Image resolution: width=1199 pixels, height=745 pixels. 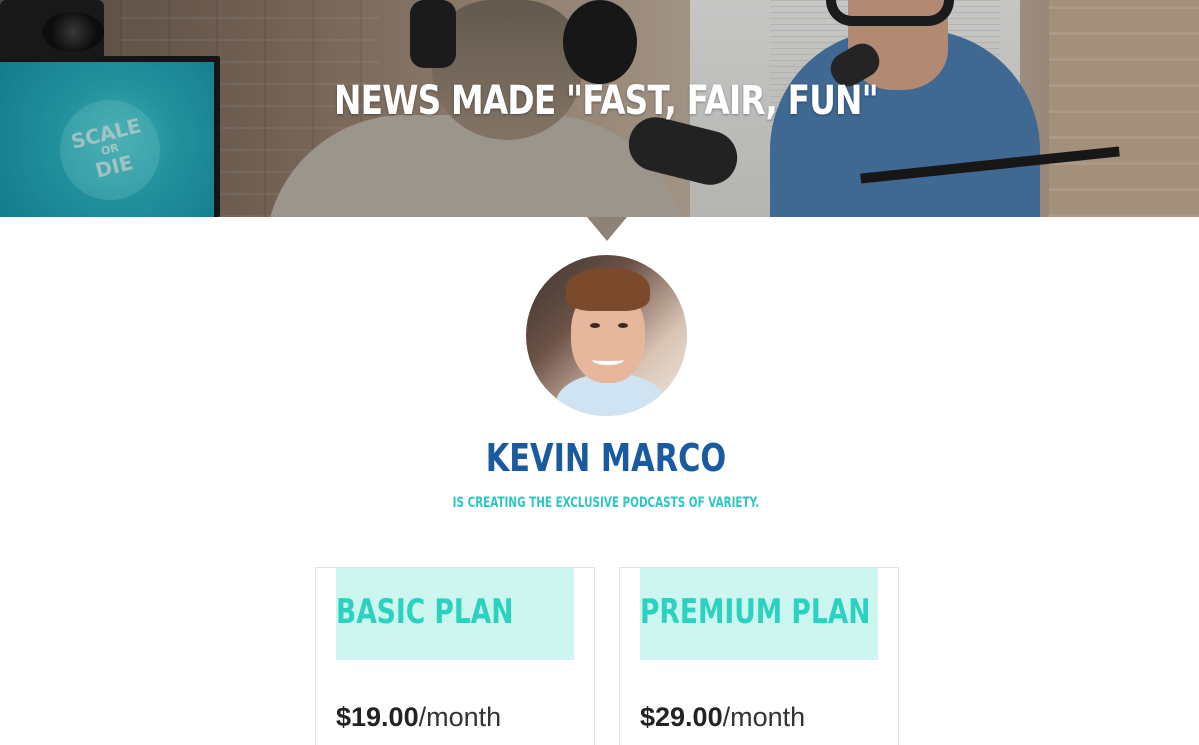 I want to click on plan-card-premium: PREMIUM PLAN $29.00/month, so click(x=759, y=656).